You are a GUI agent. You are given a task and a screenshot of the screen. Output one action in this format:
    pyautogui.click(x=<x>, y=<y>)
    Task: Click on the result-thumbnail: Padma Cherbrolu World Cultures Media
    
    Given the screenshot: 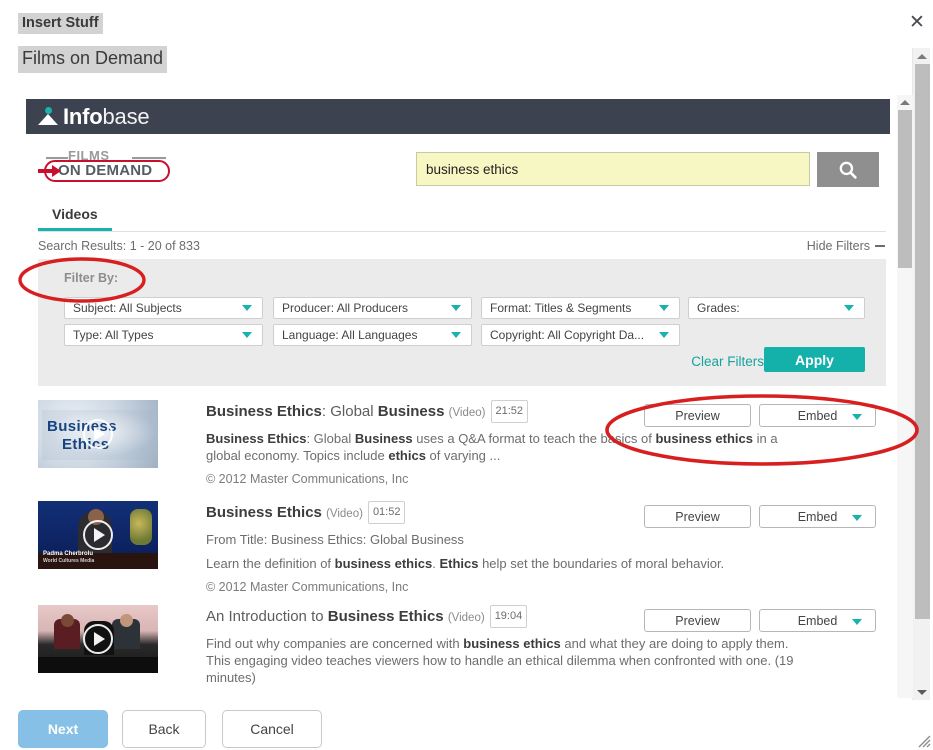 What is the action you would take?
    pyautogui.click(x=98, y=535)
    